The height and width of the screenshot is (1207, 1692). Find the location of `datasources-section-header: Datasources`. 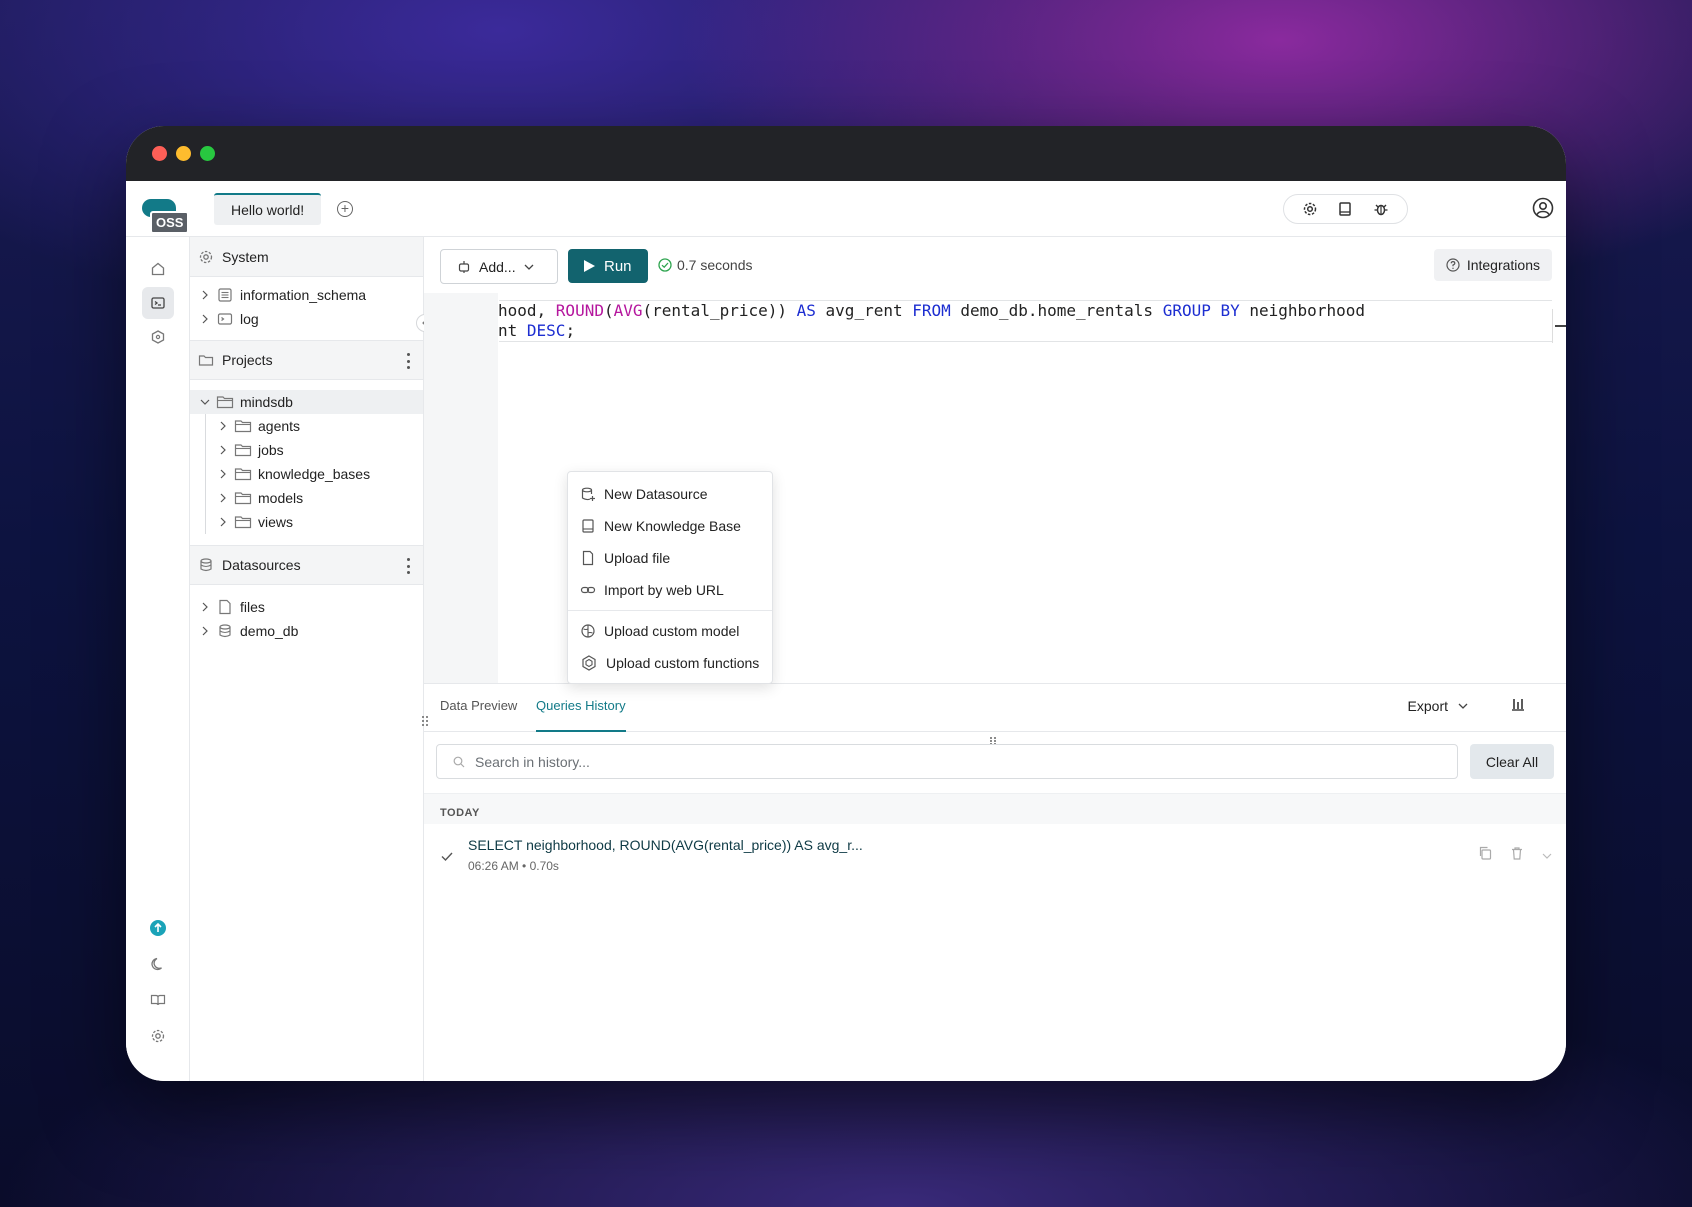

datasources-section-header: Datasources is located at coordinates (306, 565).